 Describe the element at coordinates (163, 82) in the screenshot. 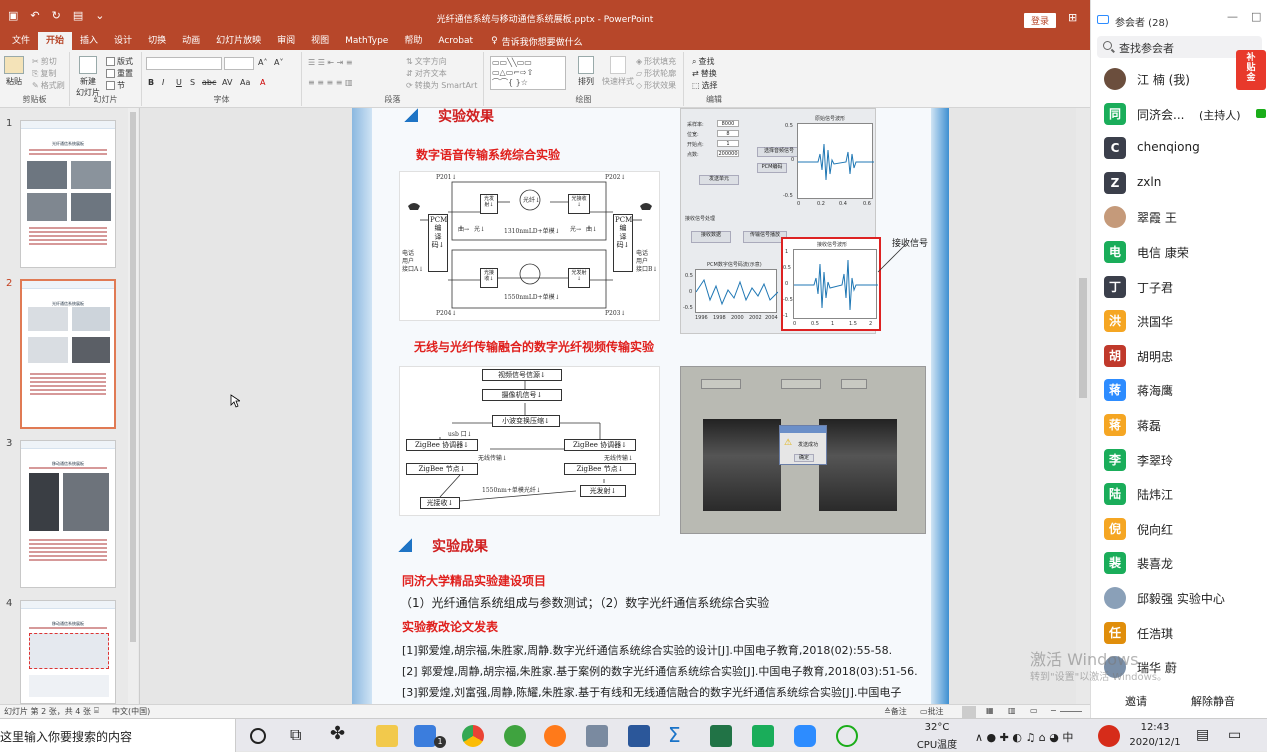

I see `italic-button: I` at that location.